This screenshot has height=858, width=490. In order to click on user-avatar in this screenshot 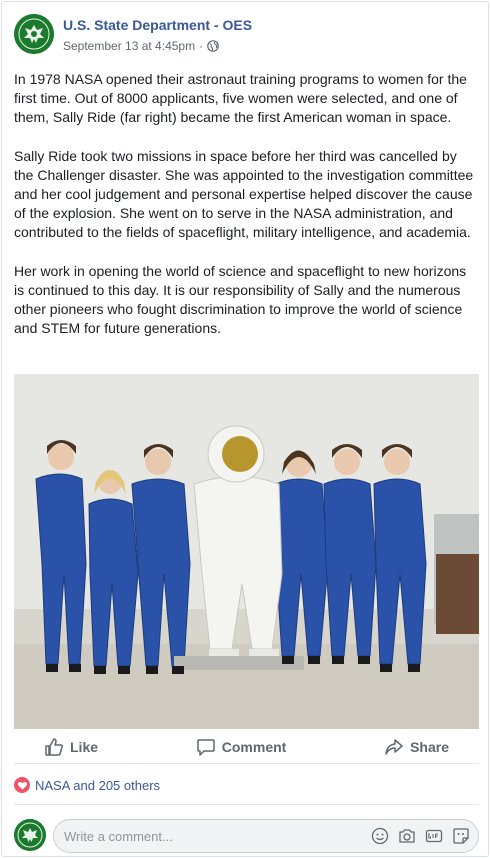, I will do `click(30, 835)`.